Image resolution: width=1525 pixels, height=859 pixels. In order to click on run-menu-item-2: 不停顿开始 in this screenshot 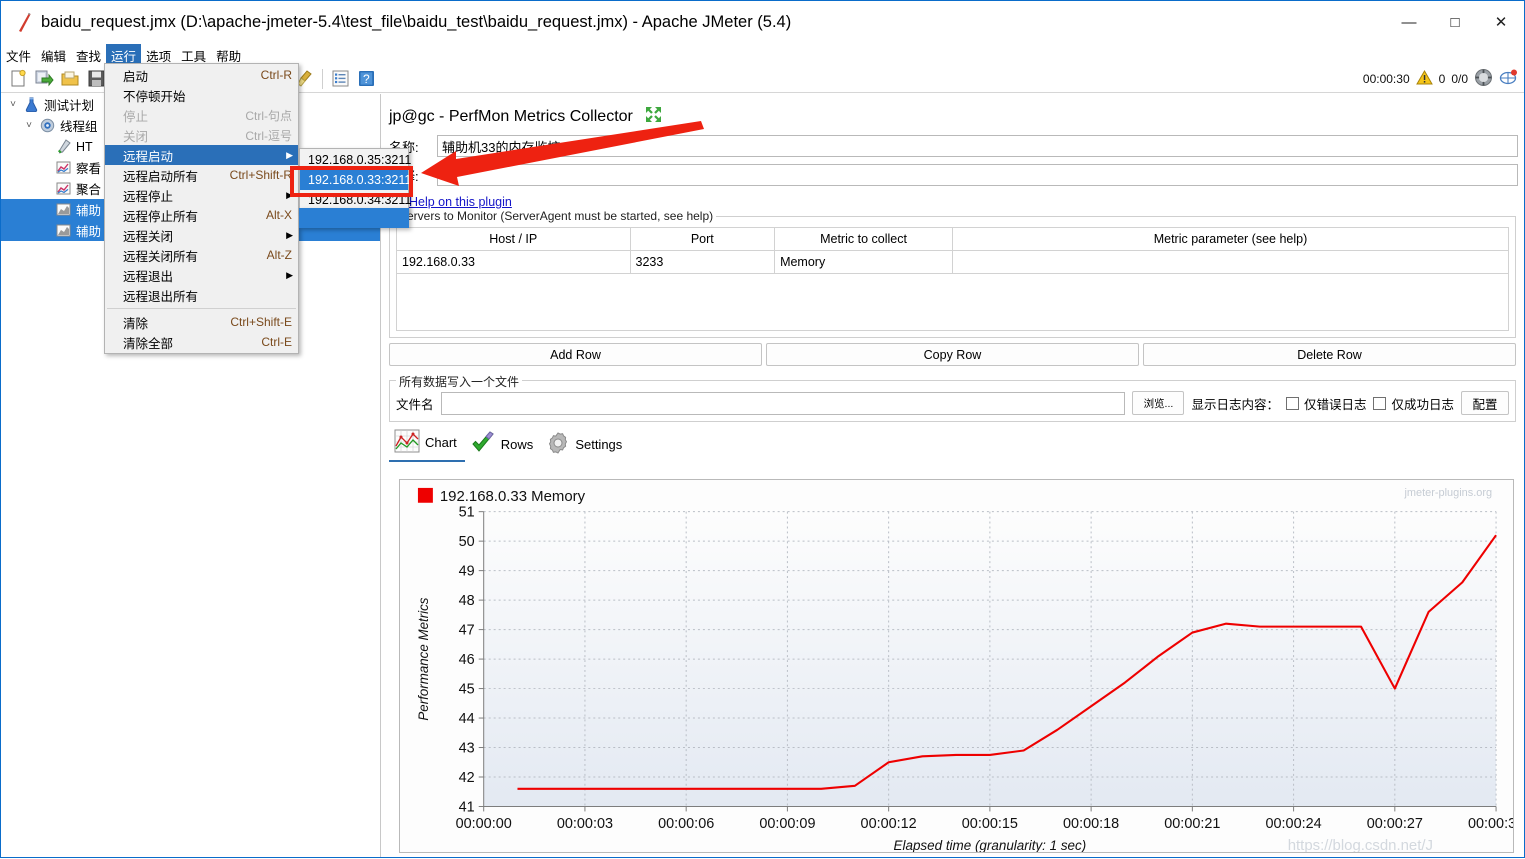, I will do `click(201, 95)`.